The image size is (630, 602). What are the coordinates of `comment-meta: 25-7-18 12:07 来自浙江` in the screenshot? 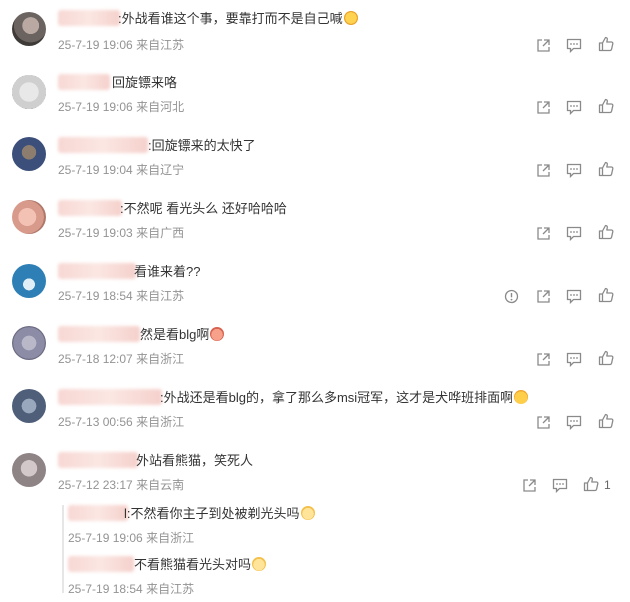 It's located at (121, 359).